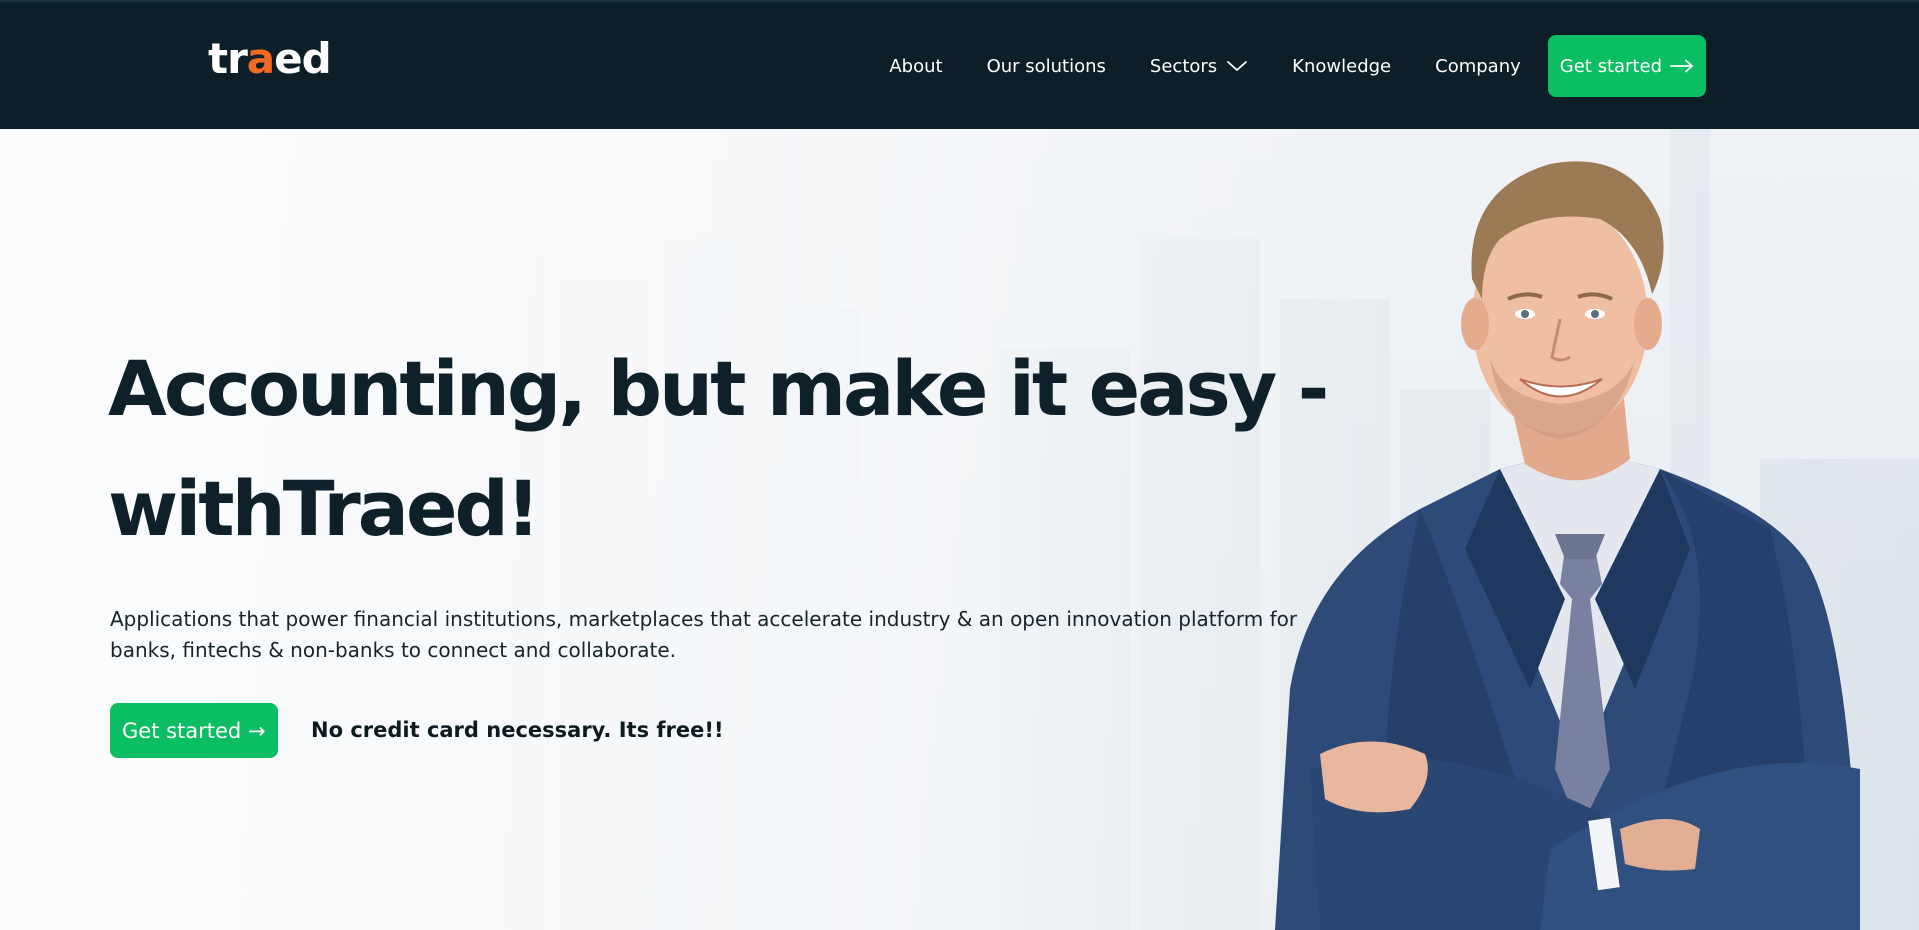 The width and height of the screenshot is (1919, 930). I want to click on nav-link-label: About, so click(916, 66).